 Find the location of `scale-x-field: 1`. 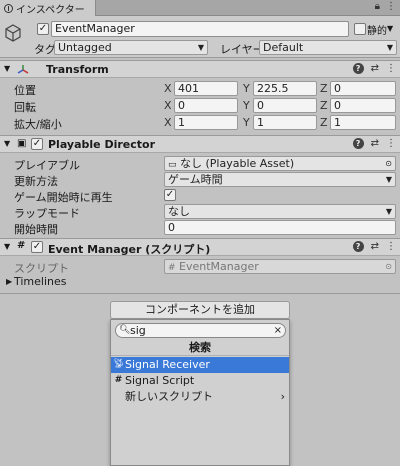

scale-x-field: 1 is located at coordinates (206, 122).